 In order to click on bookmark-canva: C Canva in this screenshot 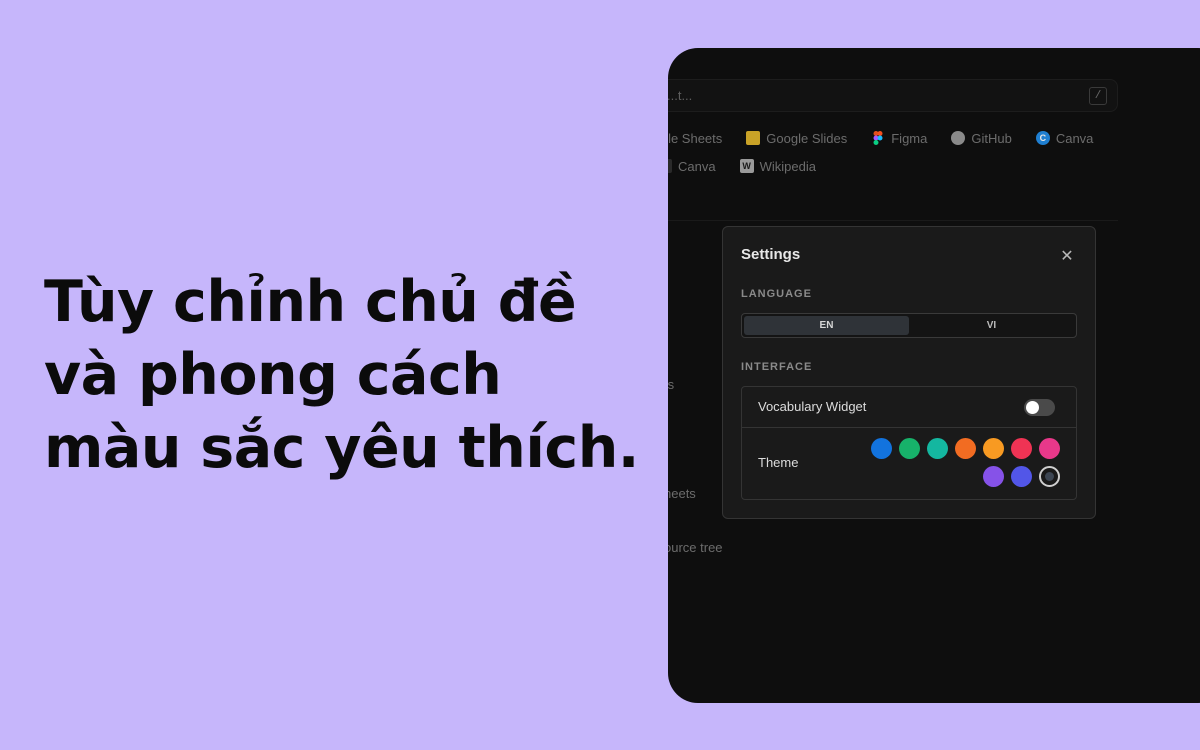, I will do `click(1064, 138)`.